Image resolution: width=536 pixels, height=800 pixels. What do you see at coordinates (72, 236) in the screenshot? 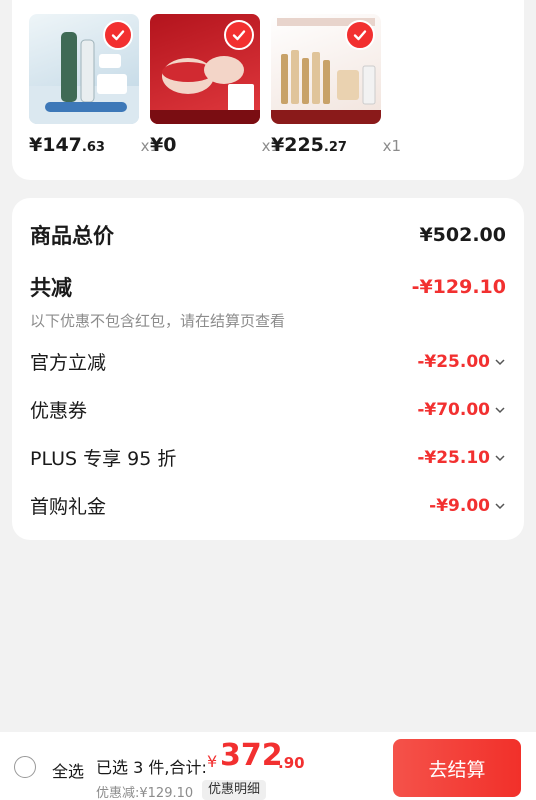
I see `goods-total-label: 商品总价` at bounding box center [72, 236].